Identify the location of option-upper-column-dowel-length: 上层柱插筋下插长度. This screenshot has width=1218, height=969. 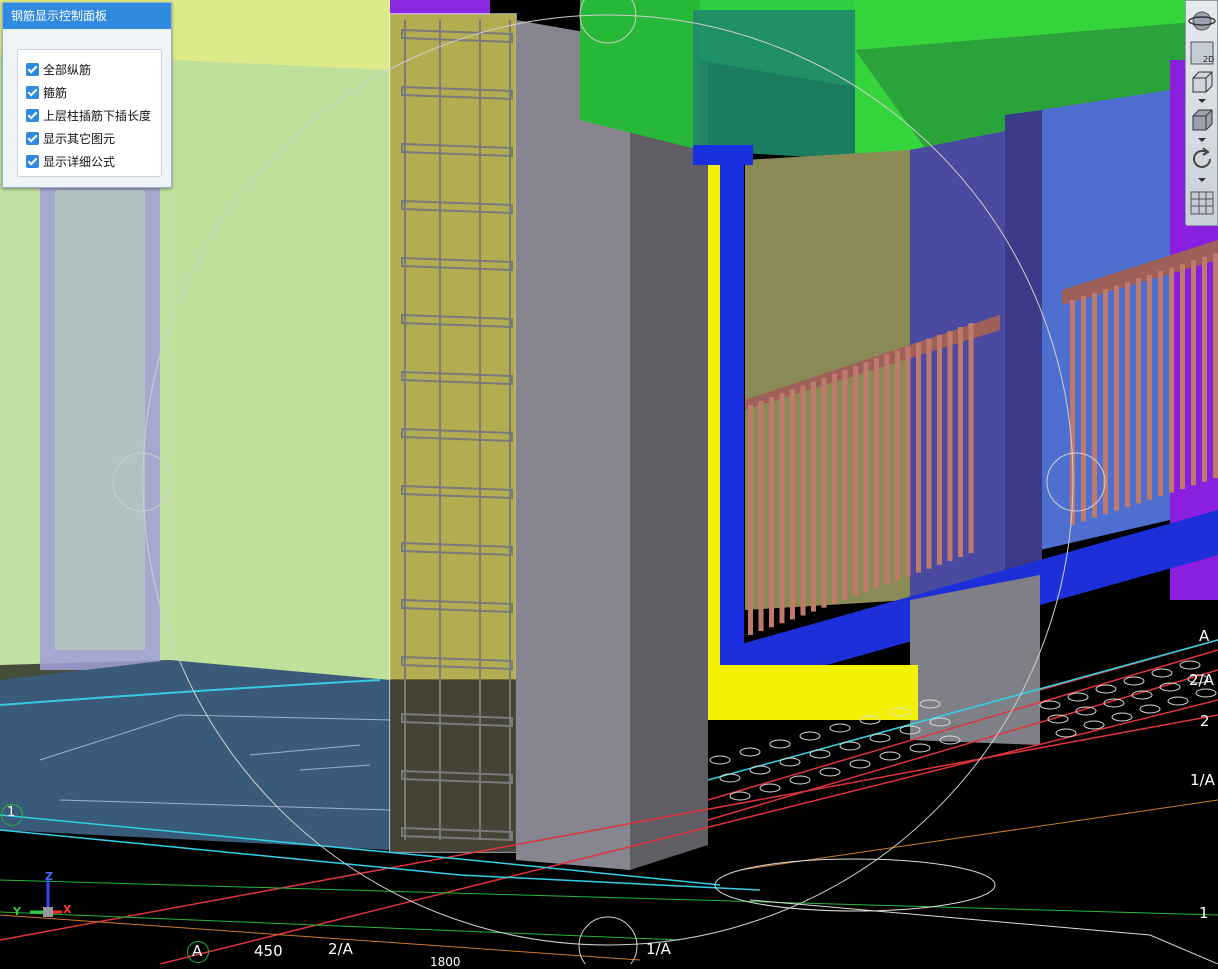
(93, 115).